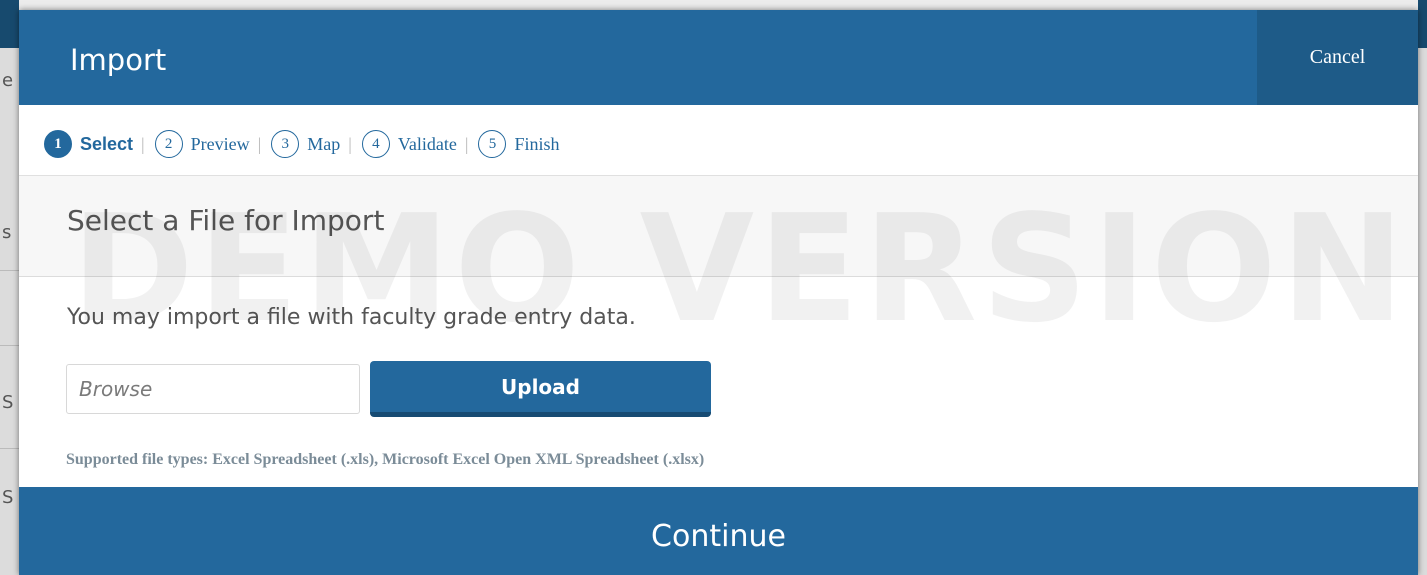  I want to click on cancel-button: Cancel, so click(1337, 57).